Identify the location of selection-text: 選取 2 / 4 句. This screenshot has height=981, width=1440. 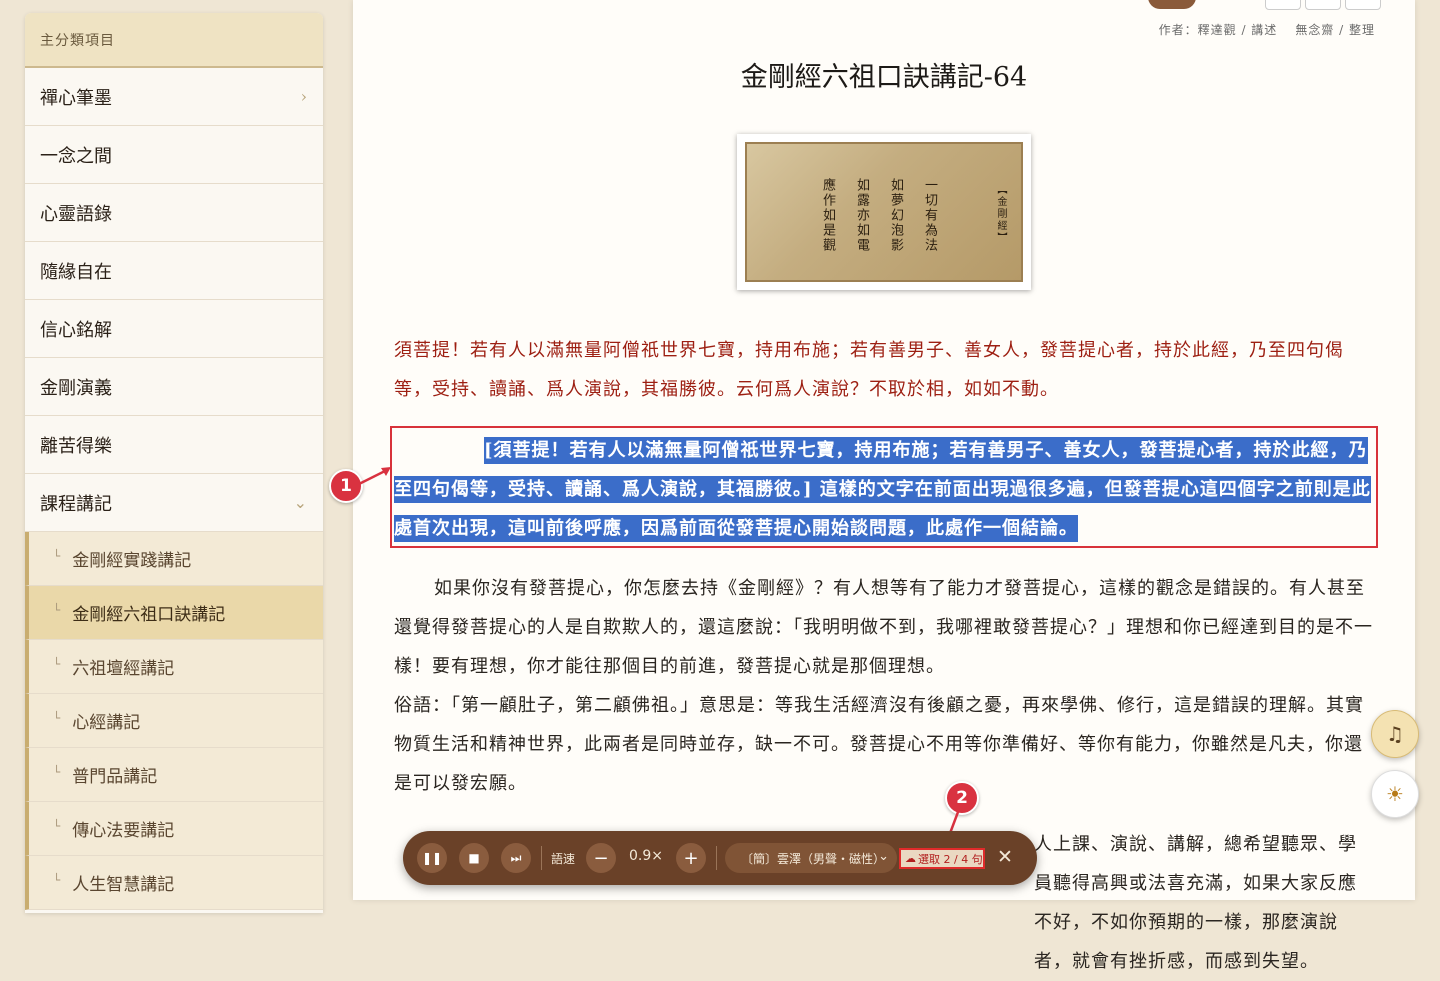
(950, 859).